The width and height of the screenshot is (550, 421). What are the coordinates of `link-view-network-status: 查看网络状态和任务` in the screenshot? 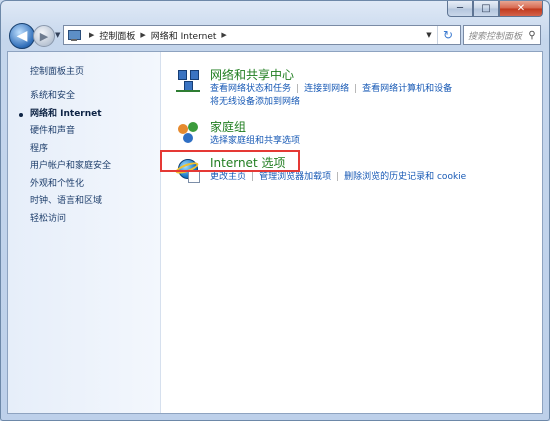 It's located at (250, 89).